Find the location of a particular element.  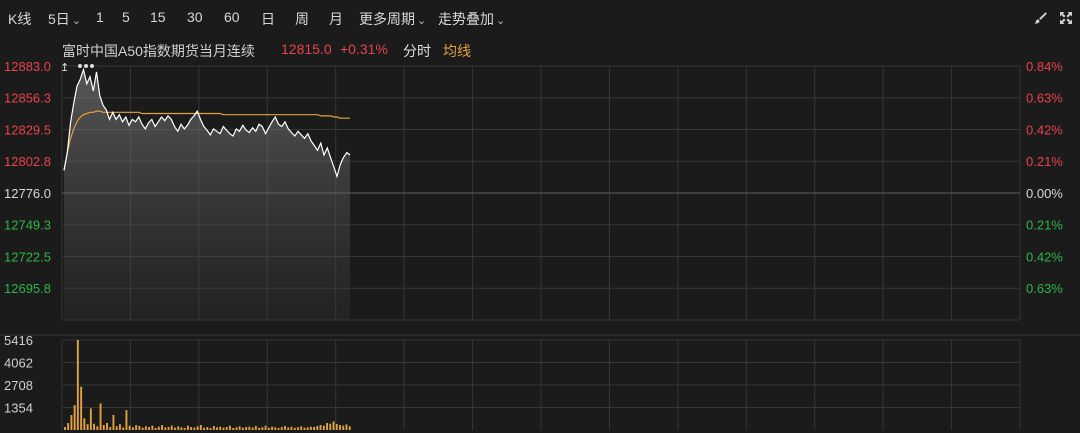

percent-axis-right: 0.84% 0.63% 0.42% 0.21% 0.00% 0.21% 0.42% 0.63% is located at coordinates (1044, 177).